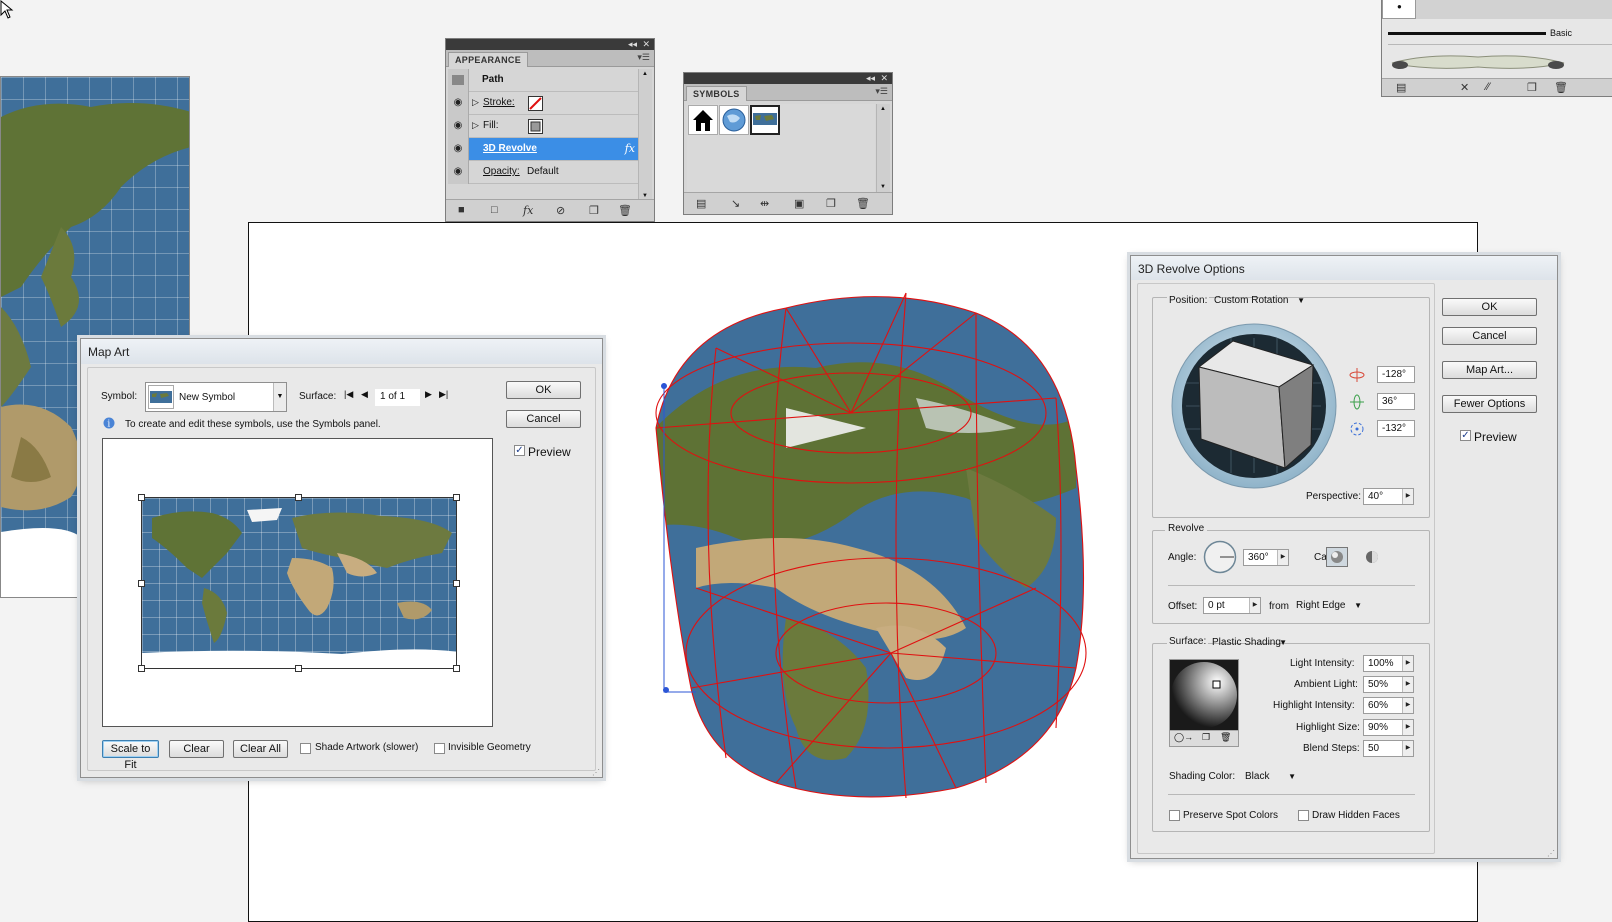 The width and height of the screenshot is (1612, 922). Describe the element at coordinates (543, 103) in the screenshot. I see `appearance-stroke-row: ◉ ▷ Stroke:` at that location.